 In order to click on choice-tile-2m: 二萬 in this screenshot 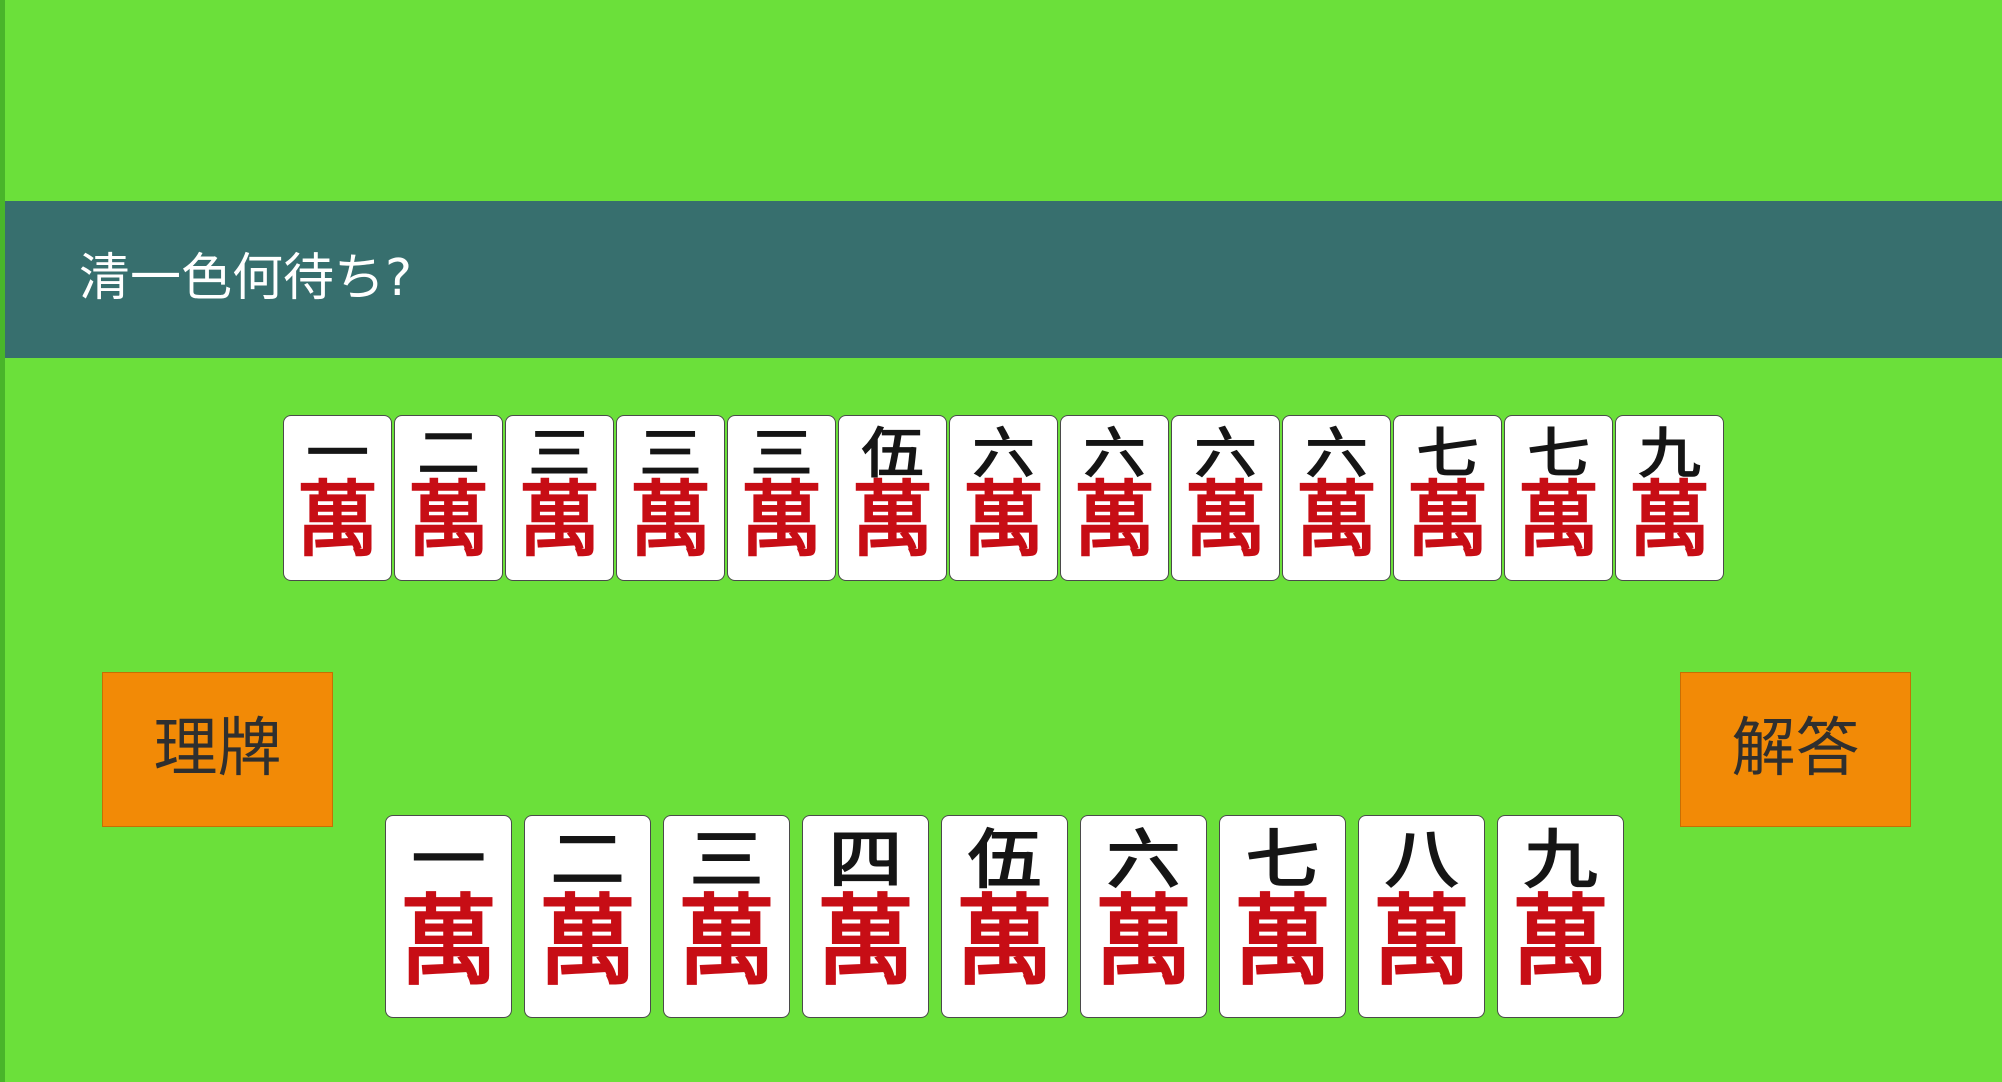, I will do `click(587, 916)`.